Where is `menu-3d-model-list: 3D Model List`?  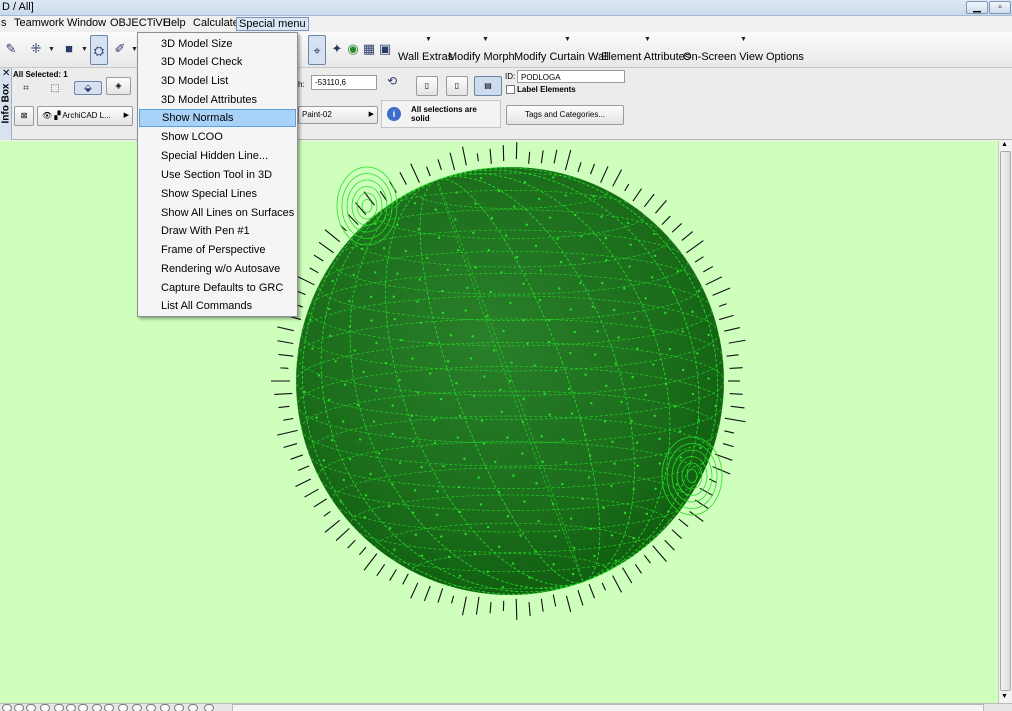 menu-3d-model-list: 3D Model List is located at coordinates (217, 81).